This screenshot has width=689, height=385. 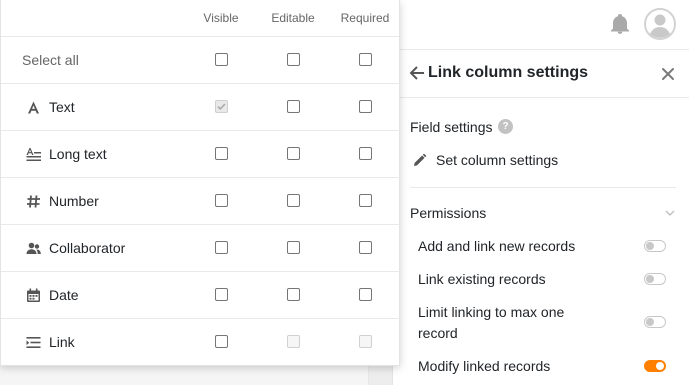 I want to click on column-header-editable: Editable, so click(x=293, y=18).